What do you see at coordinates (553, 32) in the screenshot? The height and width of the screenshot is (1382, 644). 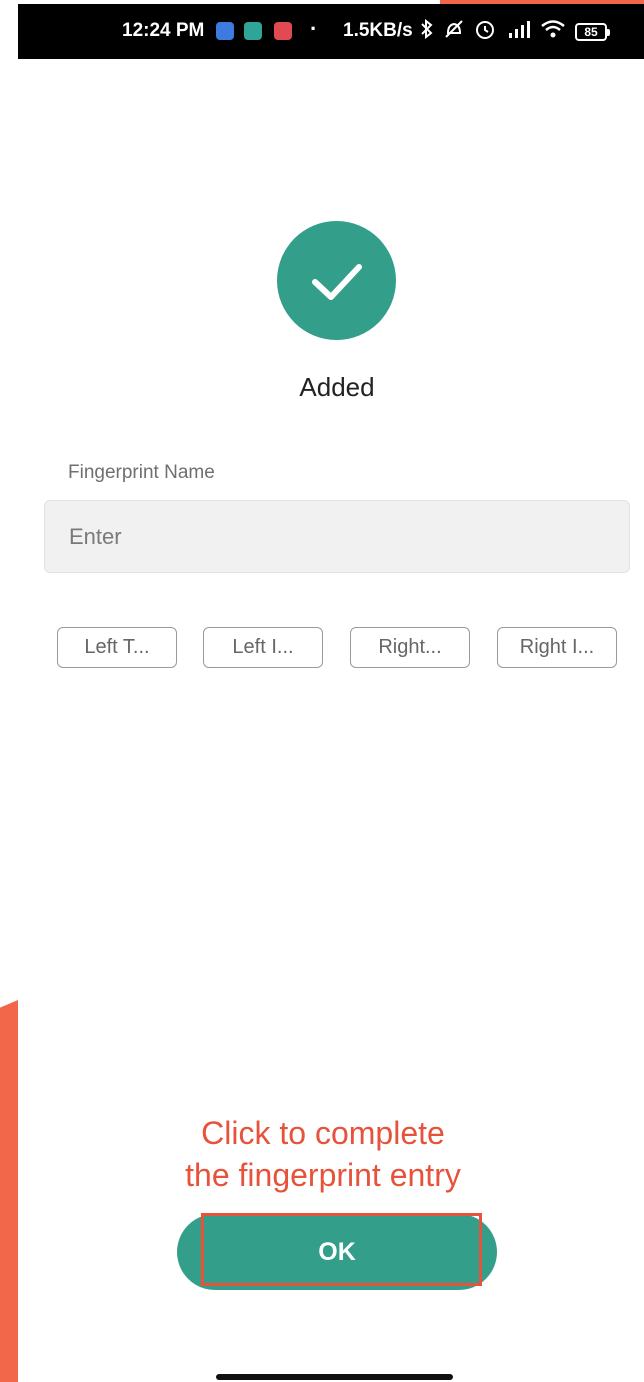 I see `wifi-icon` at bounding box center [553, 32].